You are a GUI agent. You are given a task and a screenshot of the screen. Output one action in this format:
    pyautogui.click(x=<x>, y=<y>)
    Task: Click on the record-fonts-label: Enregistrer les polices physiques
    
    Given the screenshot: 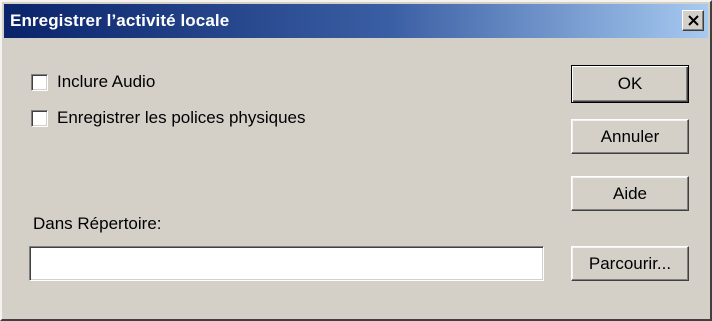 What is the action you would take?
    pyautogui.click(x=181, y=117)
    